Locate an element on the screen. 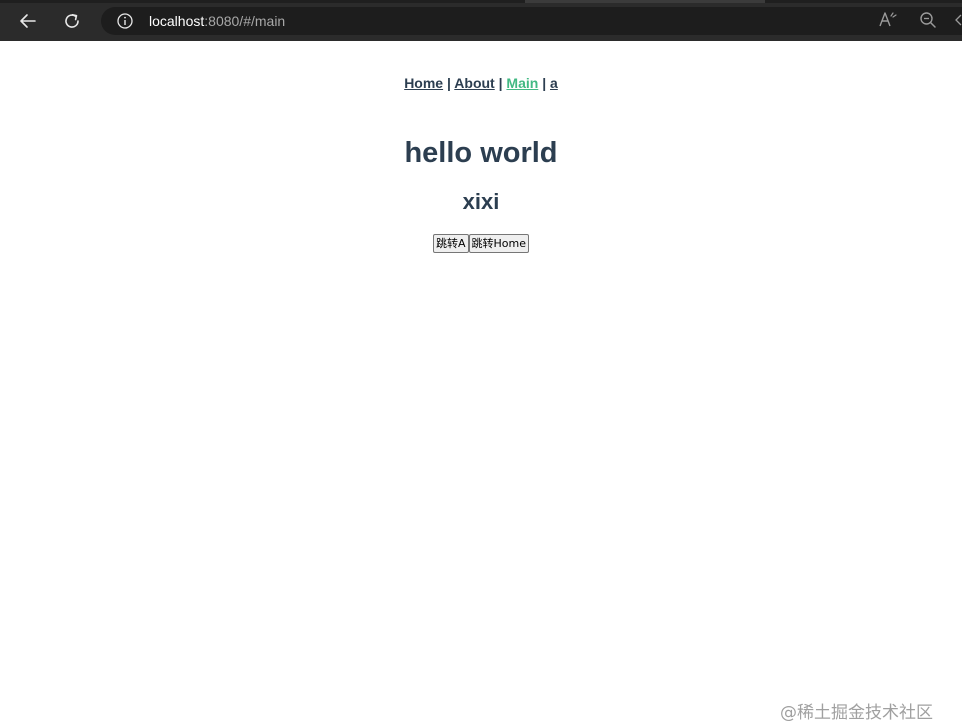 This screenshot has height=723, width=962. page-subtitle: xixi is located at coordinates (481, 201).